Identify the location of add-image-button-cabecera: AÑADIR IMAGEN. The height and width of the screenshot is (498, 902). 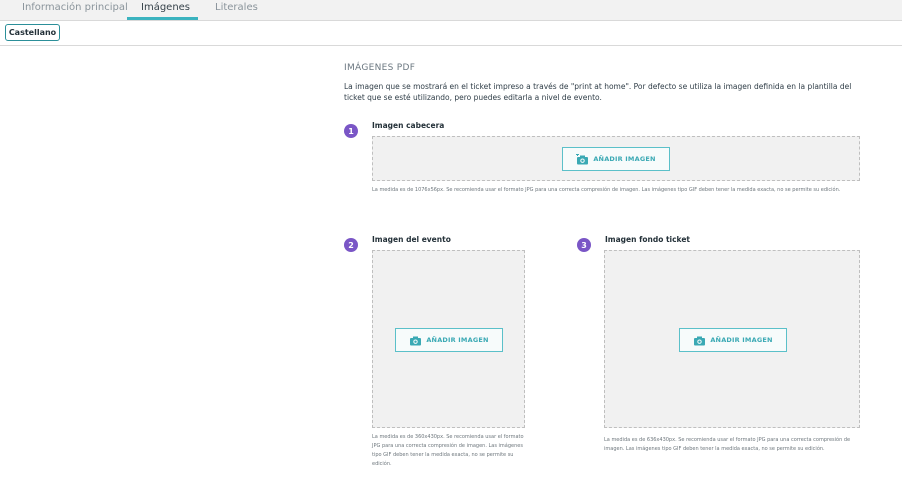
(616, 159).